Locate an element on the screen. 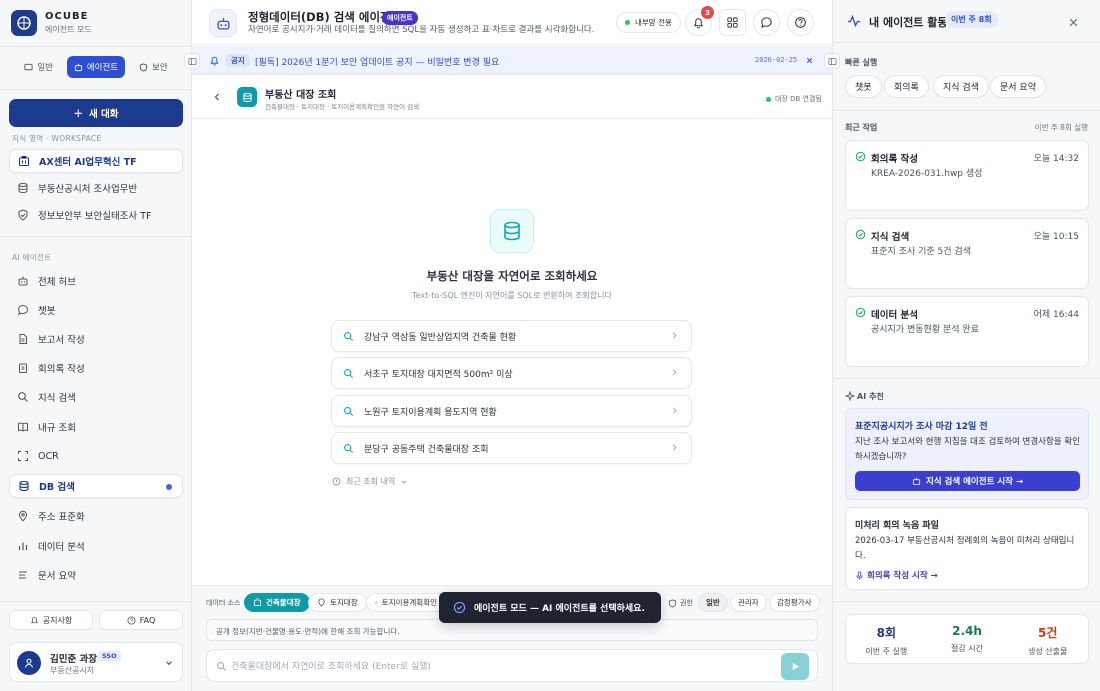 The image size is (1100, 691). sidebar-item-db-search: DB 검색 is located at coordinates (96, 486).